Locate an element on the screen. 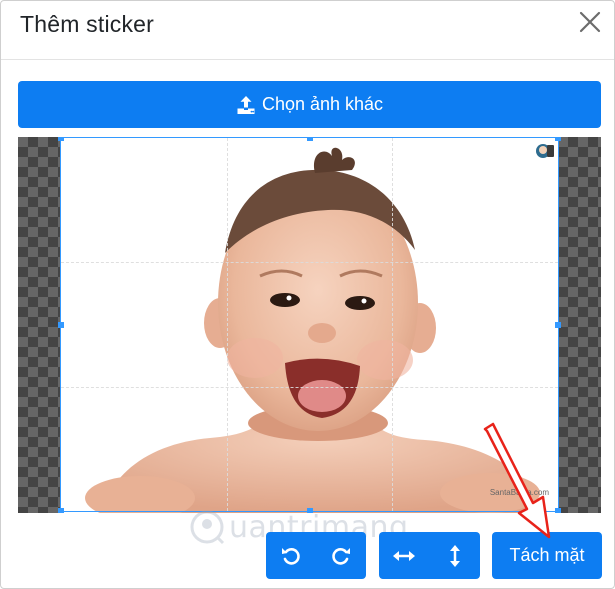 This screenshot has height=589, width=615. flip-button-group is located at coordinates (429, 555).